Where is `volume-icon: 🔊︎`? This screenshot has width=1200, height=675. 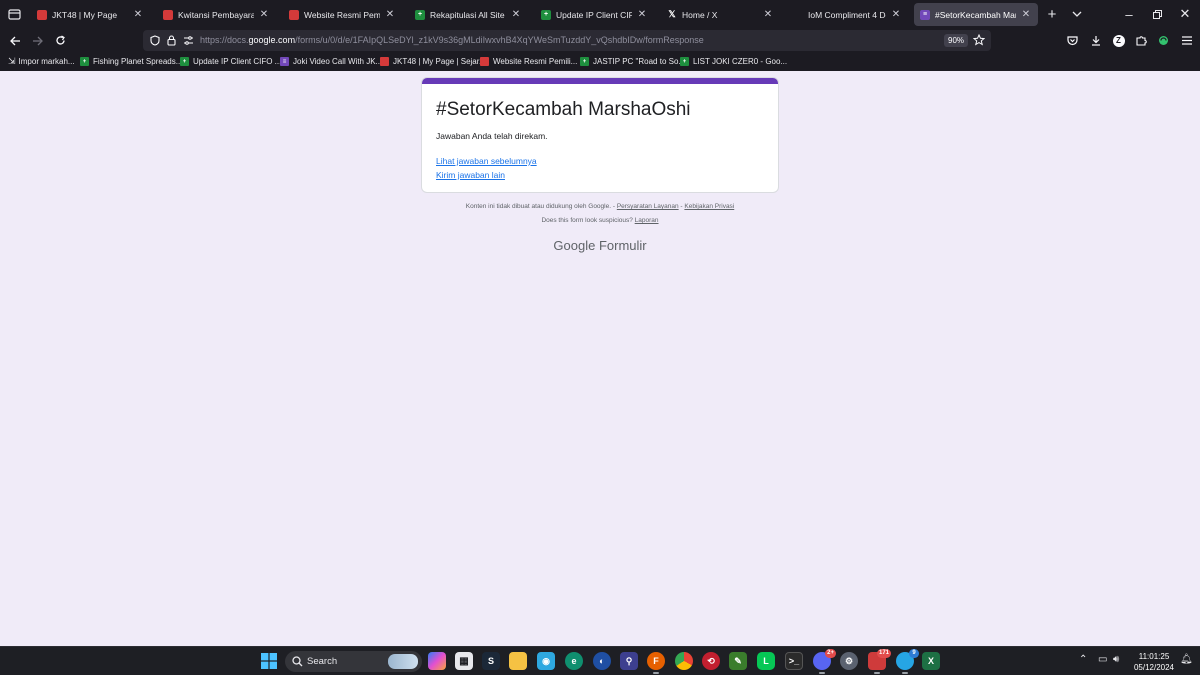
volume-icon: 🔊︎ is located at coordinates (1116, 659).